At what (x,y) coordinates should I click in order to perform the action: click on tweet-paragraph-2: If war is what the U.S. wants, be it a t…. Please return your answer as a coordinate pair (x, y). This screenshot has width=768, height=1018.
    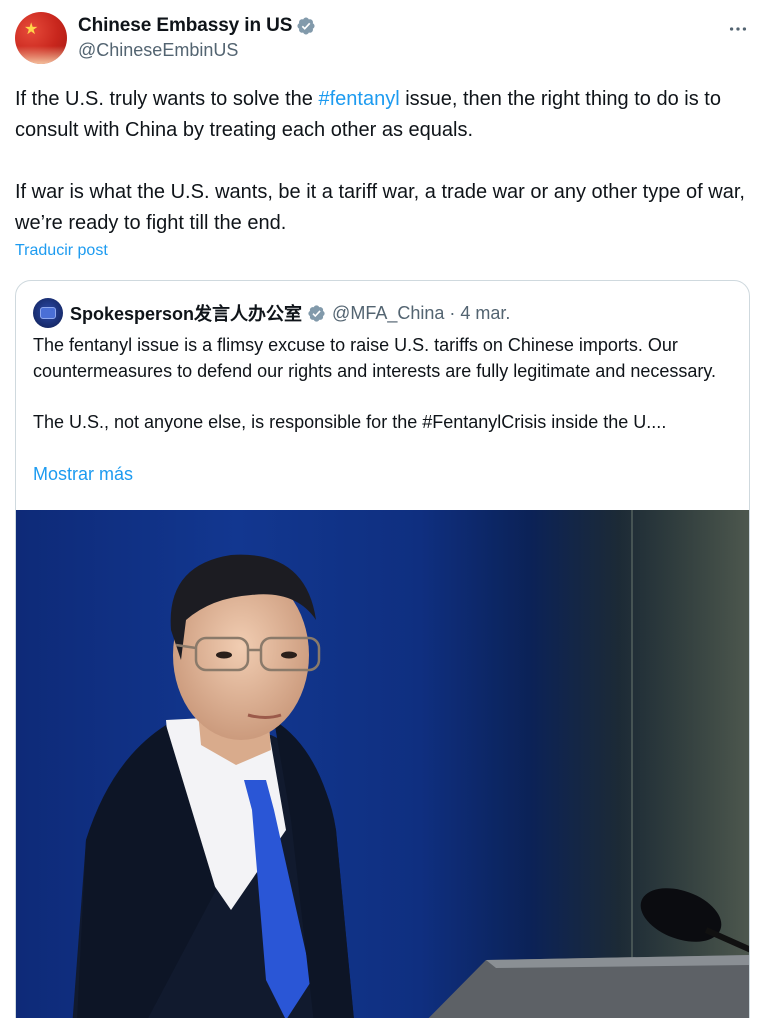
    Looking at the image, I should click on (380, 207).